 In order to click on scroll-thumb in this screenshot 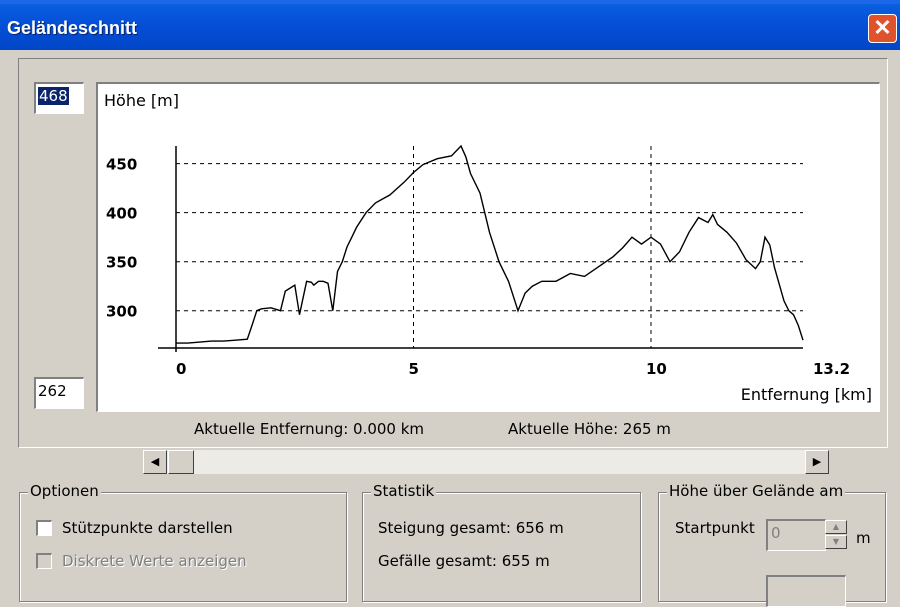, I will do `click(181, 462)`.